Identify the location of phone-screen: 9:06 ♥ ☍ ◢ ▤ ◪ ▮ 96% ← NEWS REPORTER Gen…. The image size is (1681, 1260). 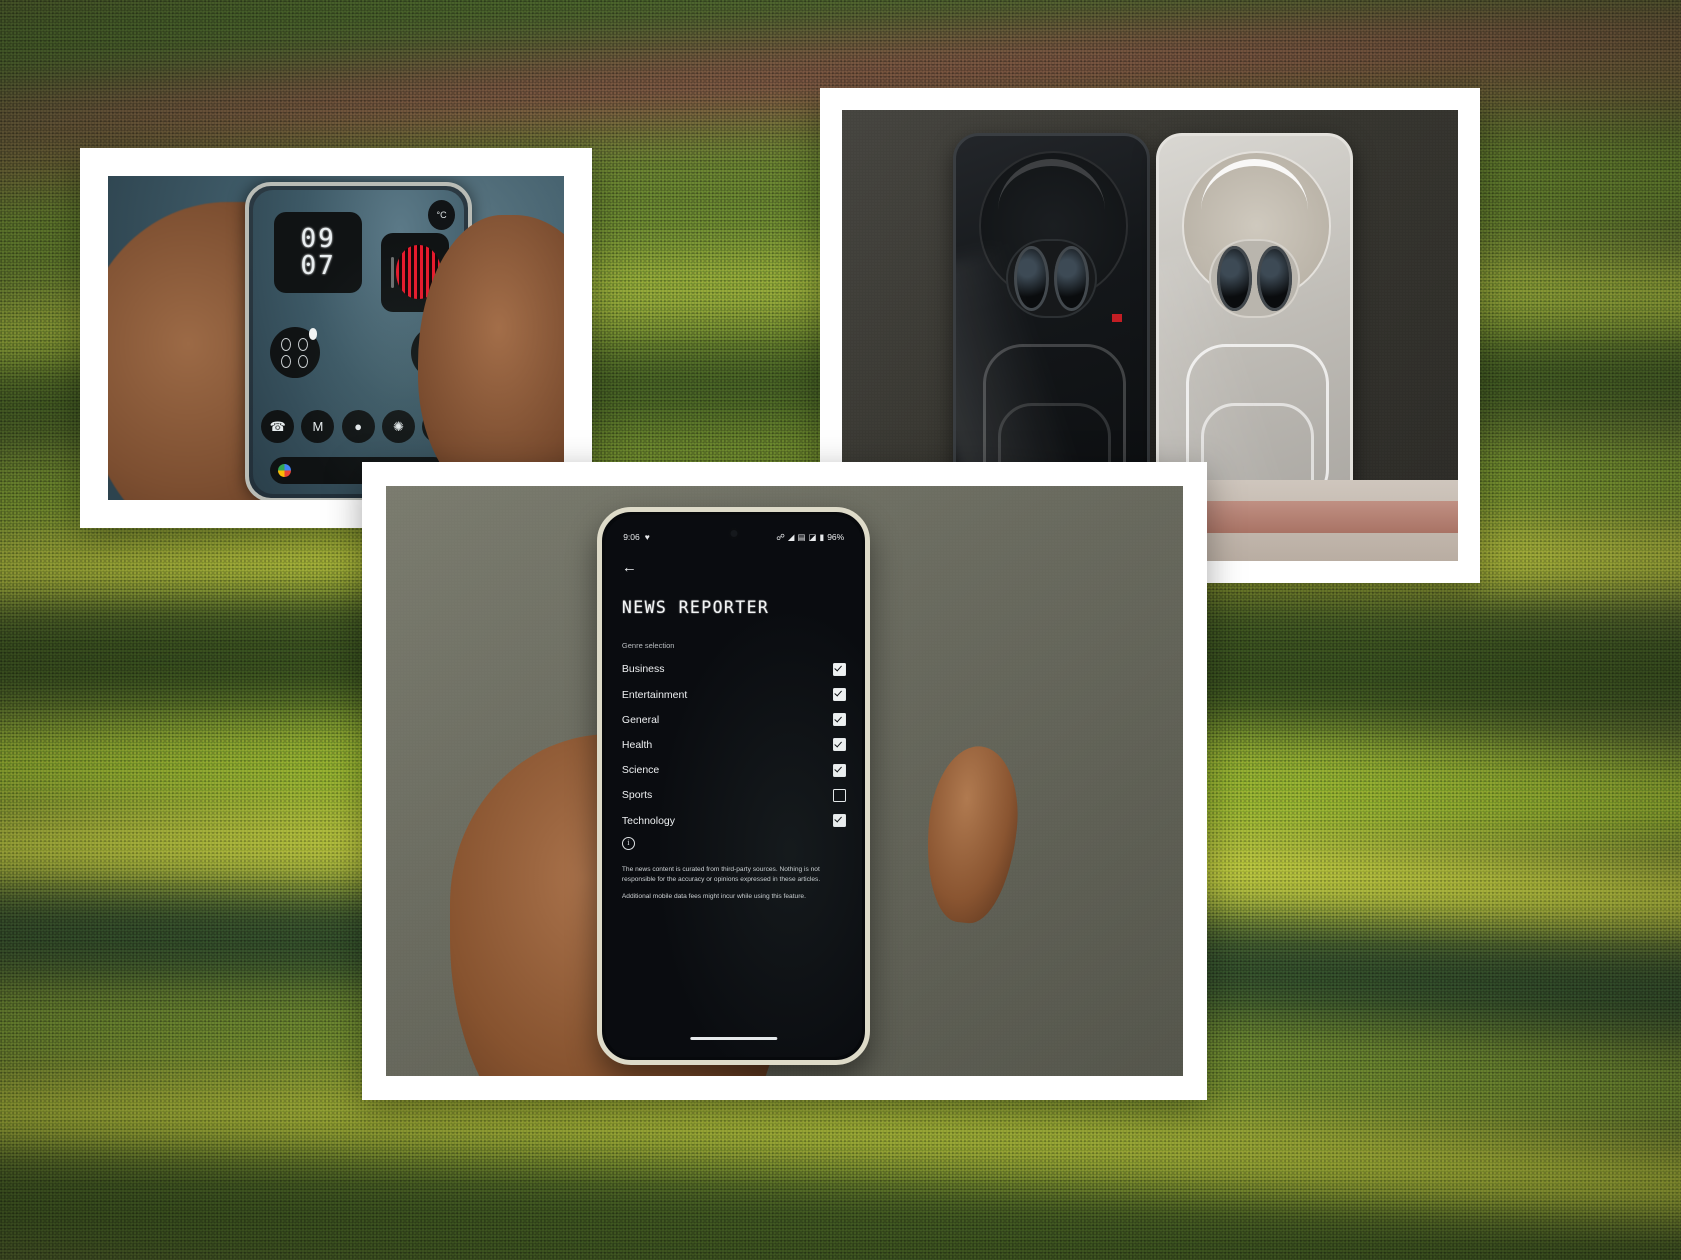
(734, 786).